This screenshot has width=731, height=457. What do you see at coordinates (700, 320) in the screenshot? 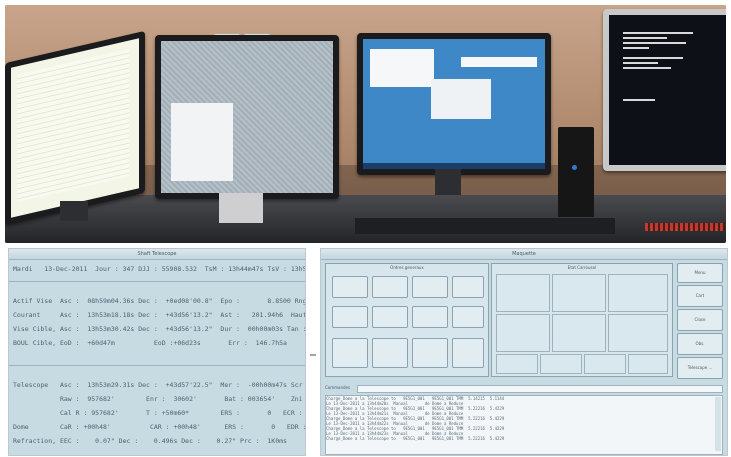
I see `close-button: Close` at bounding box center [700, 320].